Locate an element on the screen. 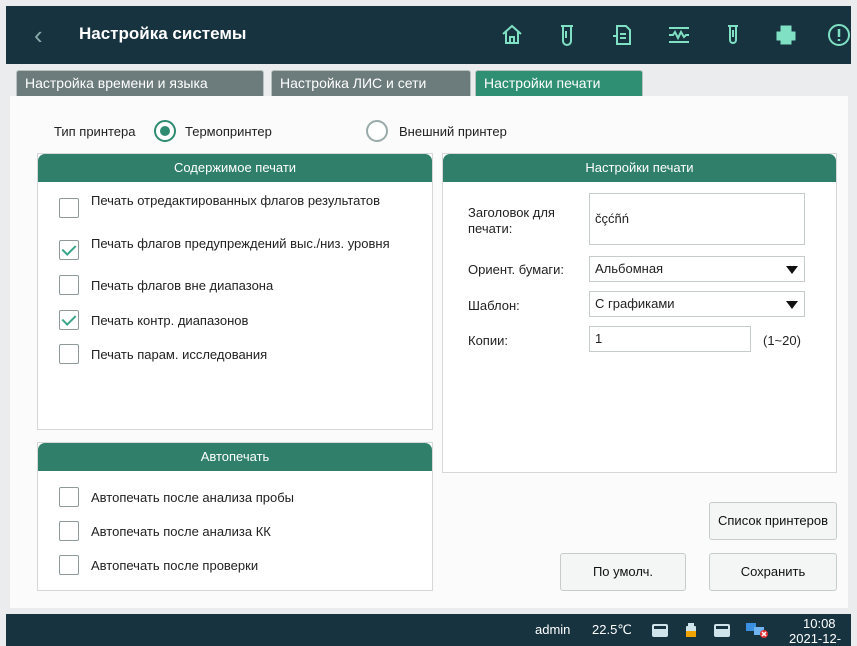 The image size is (857, 646). home-icon is located at coordinates (512, 35).